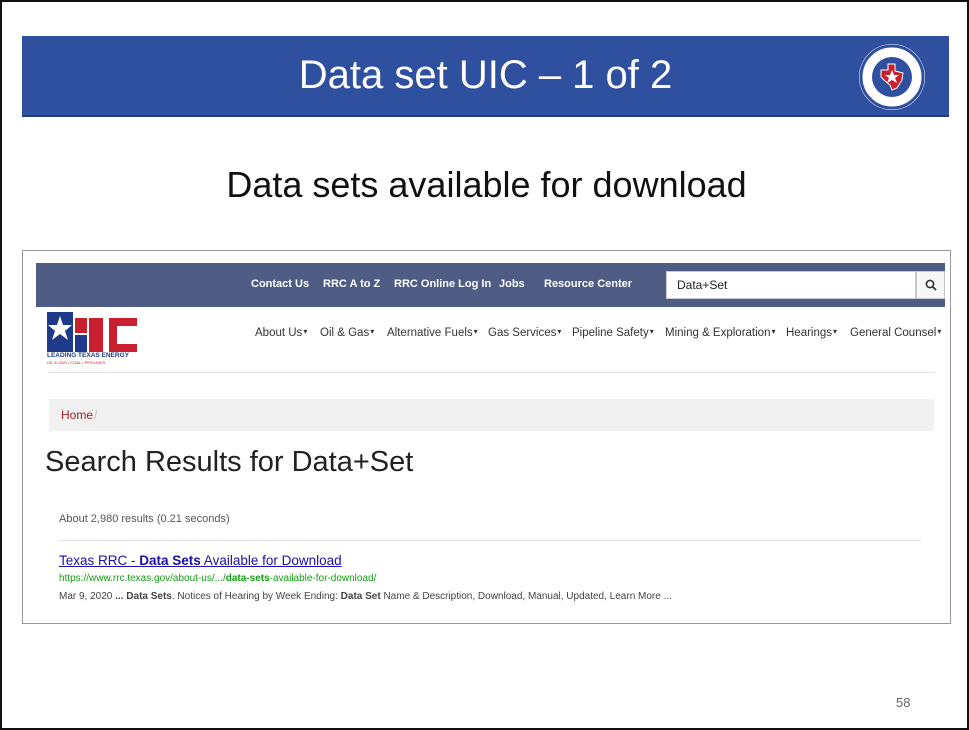  I want to click on nav-item-alternative-fuels: Alternative Fuels▾, so click(432, 333).